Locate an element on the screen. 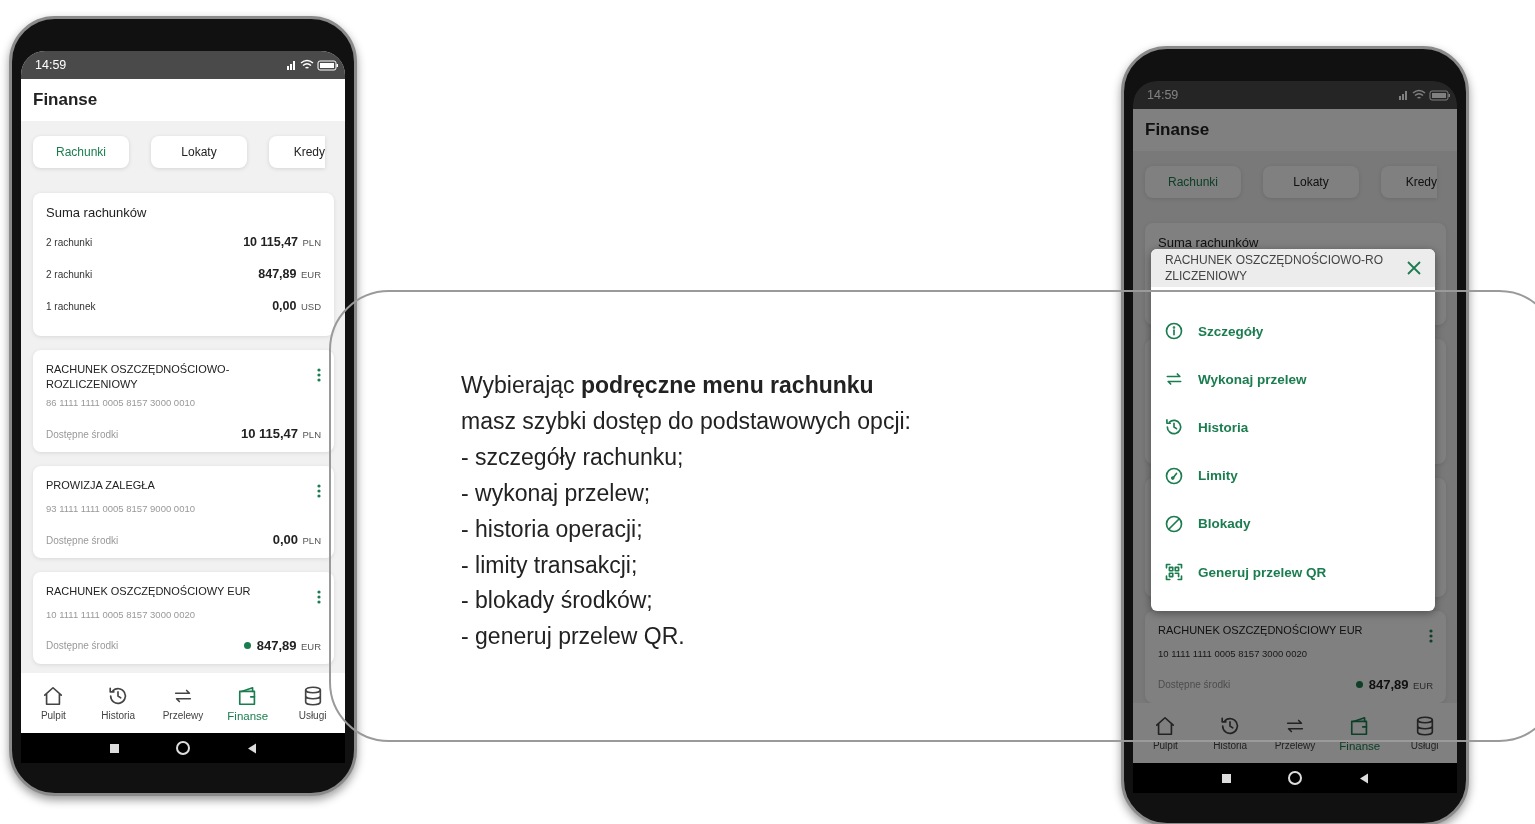 The width and height of the screenshot is (1535, 824). menu-item: Historia is located at coordinates (1293, 427).